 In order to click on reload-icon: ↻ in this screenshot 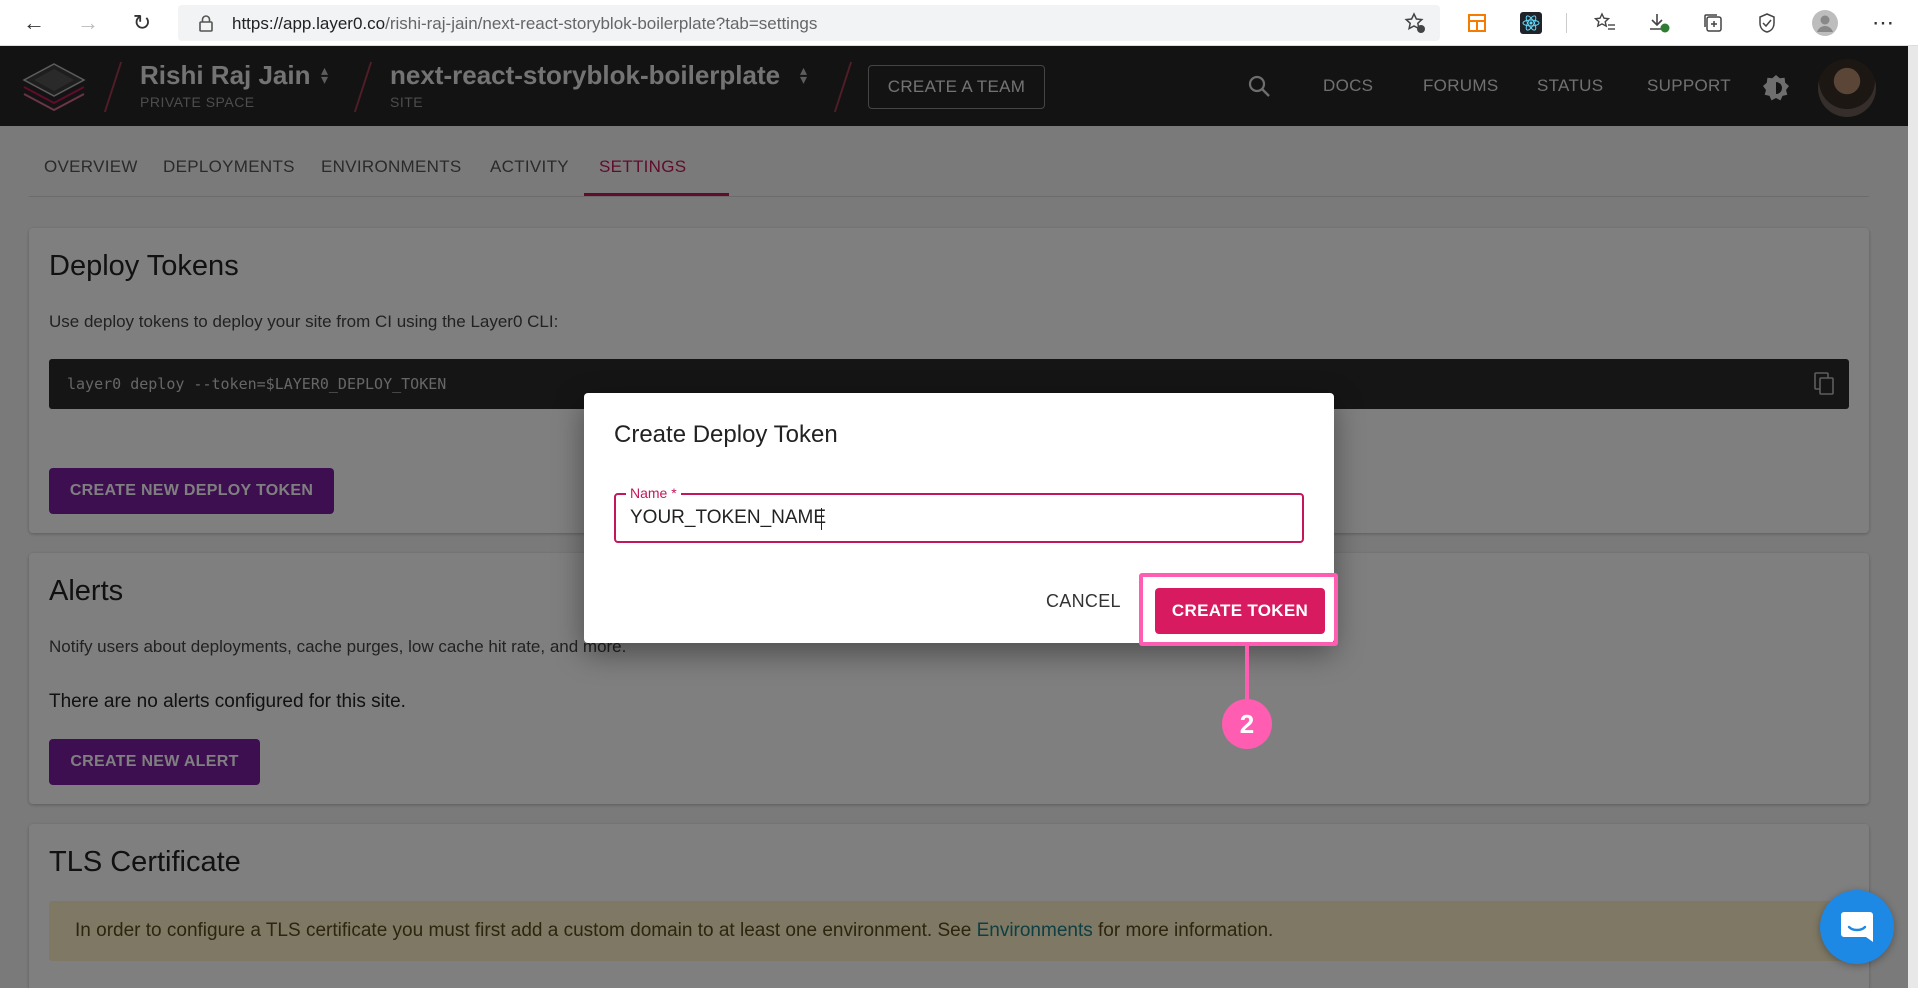, I will do `click(142, 23)`.